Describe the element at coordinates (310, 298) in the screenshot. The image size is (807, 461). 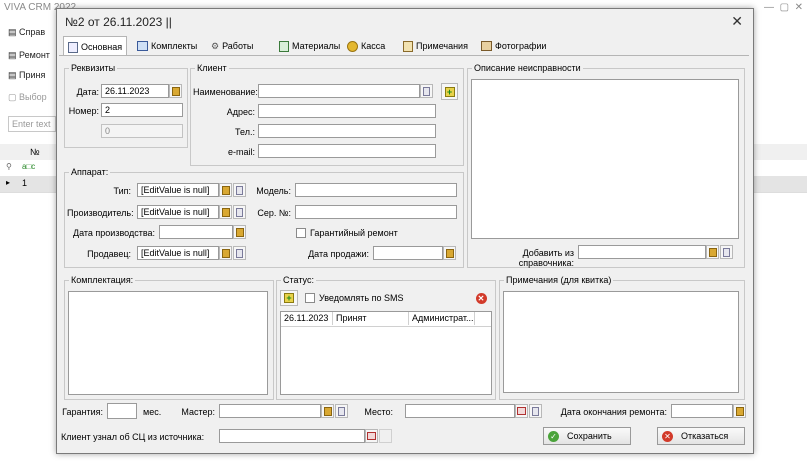
I see `sms-notify-checkbox` at that location.